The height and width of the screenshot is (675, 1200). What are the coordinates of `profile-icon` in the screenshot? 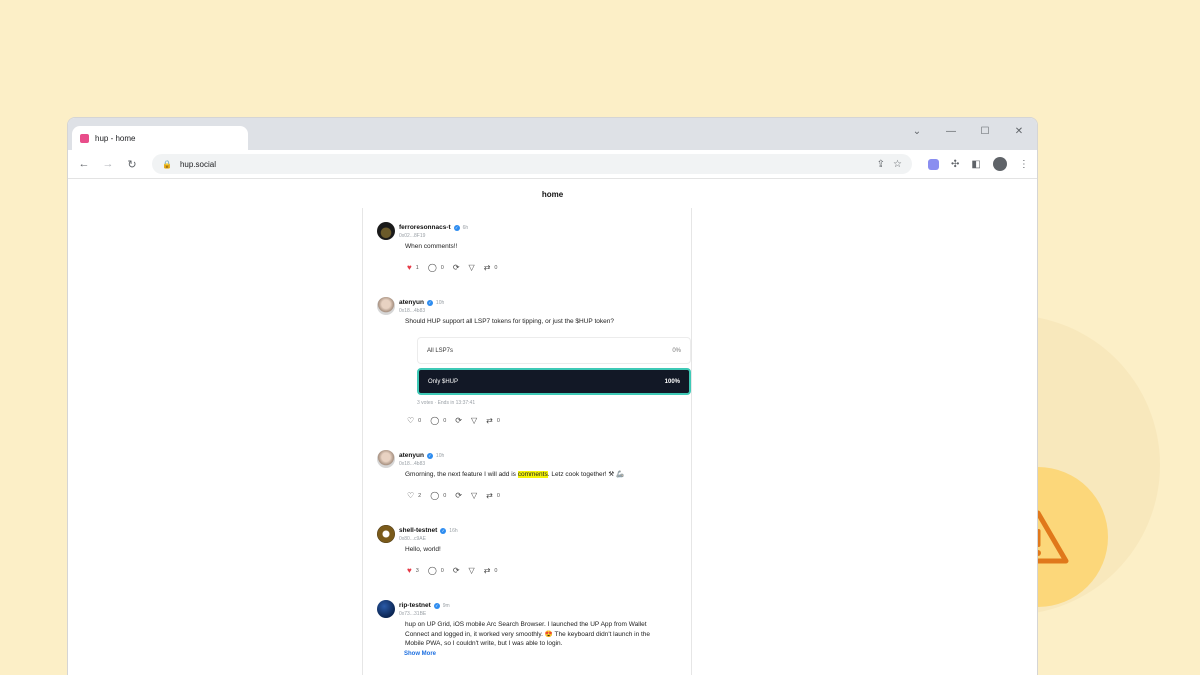 It's located at (999, 164).